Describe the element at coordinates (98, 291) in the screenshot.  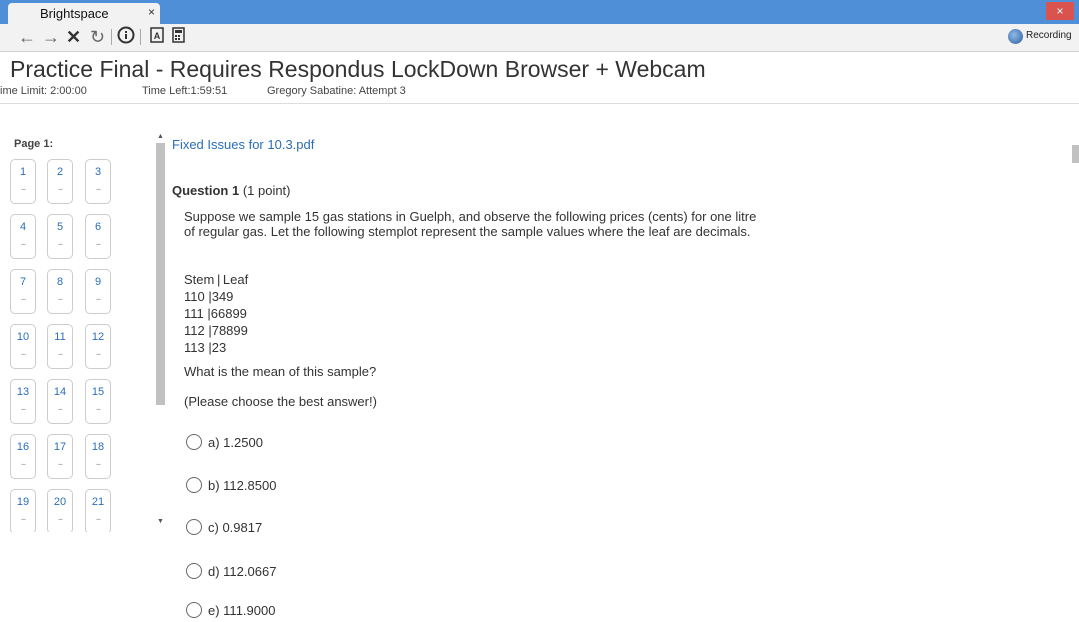
I see `question-nav-button-9: 9 --` at that location.